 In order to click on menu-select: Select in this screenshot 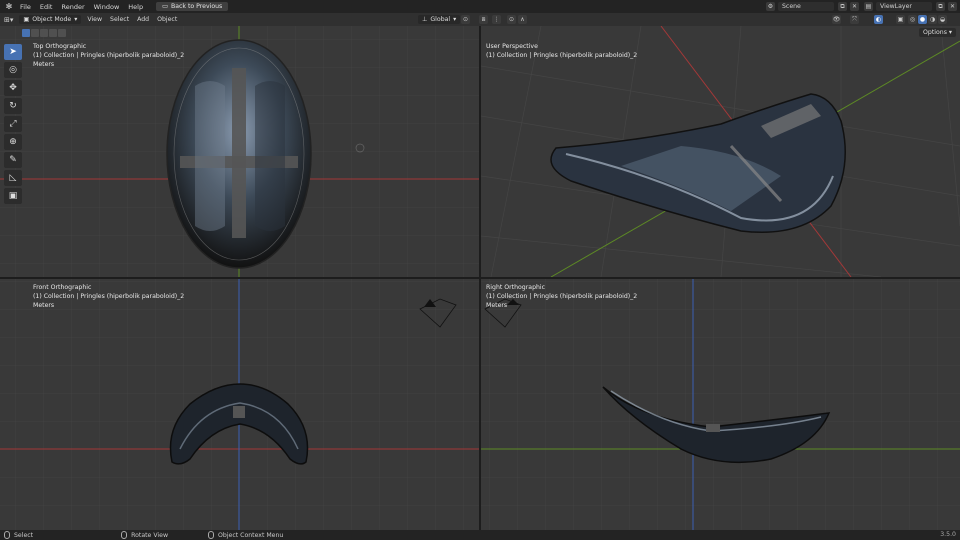, I will do `click(119, 19)`.